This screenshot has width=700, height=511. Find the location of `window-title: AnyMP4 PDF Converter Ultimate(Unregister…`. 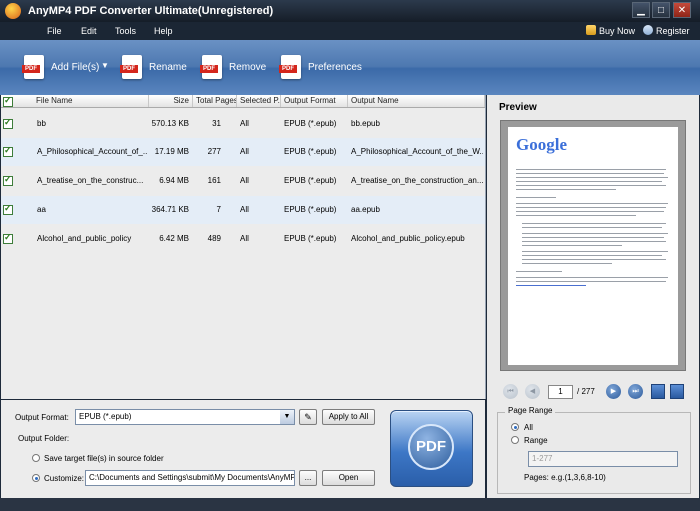

window-title: AnyMP4 PDF Converter Ultimate(Unregister… is located at coordinates (151, 11).